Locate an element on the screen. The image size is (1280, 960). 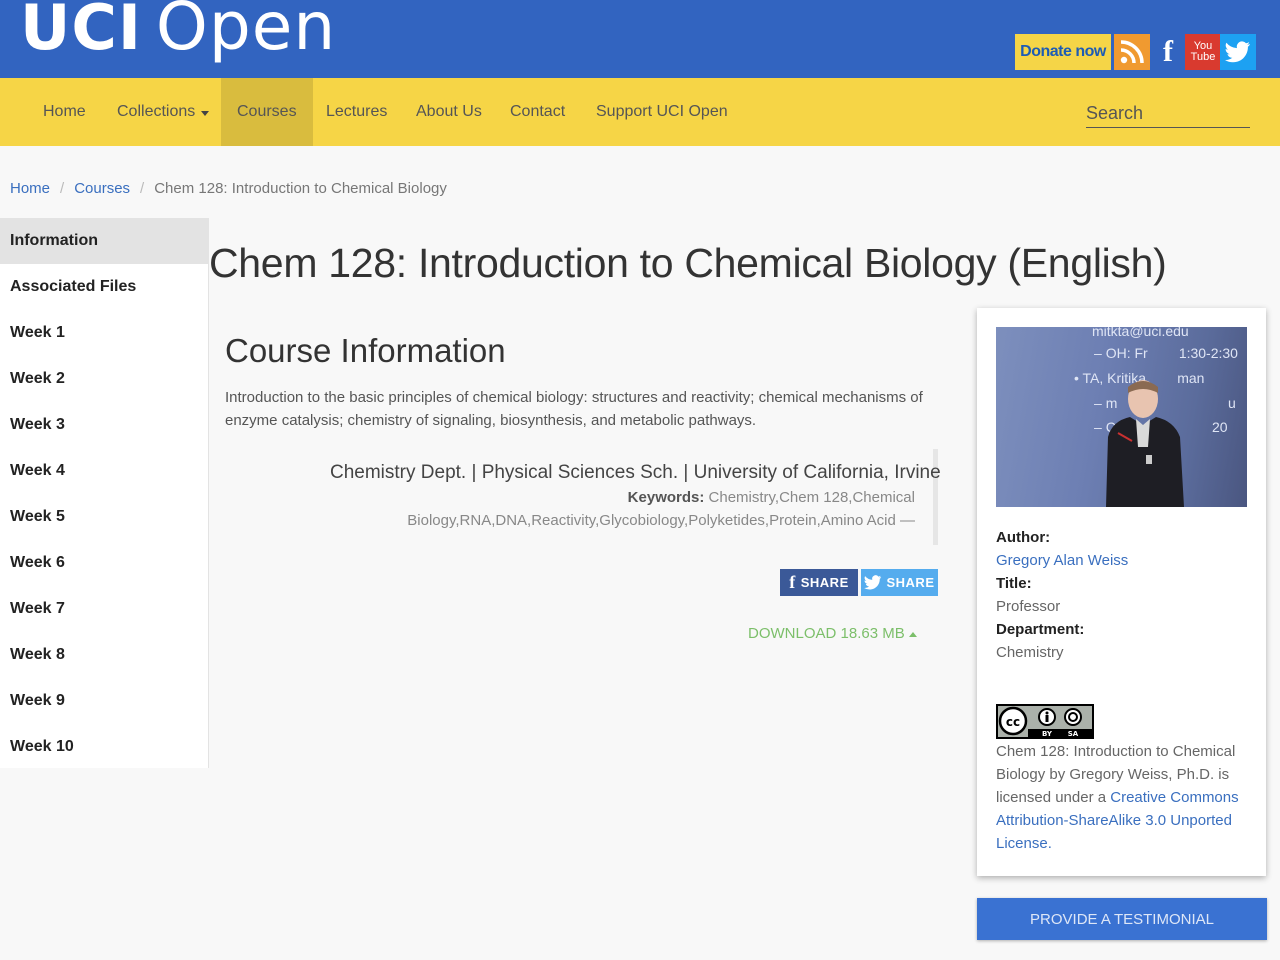
cc-letters: cc is located at coordinates (1013, 722).